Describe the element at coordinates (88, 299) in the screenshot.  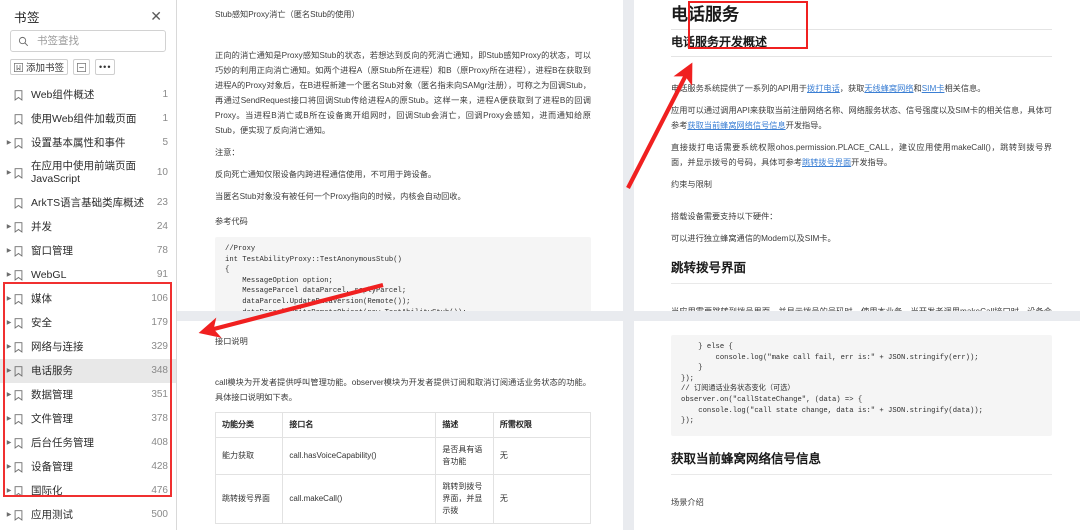
I see `bookmark-item: ▶ 媒体 106` at that location.